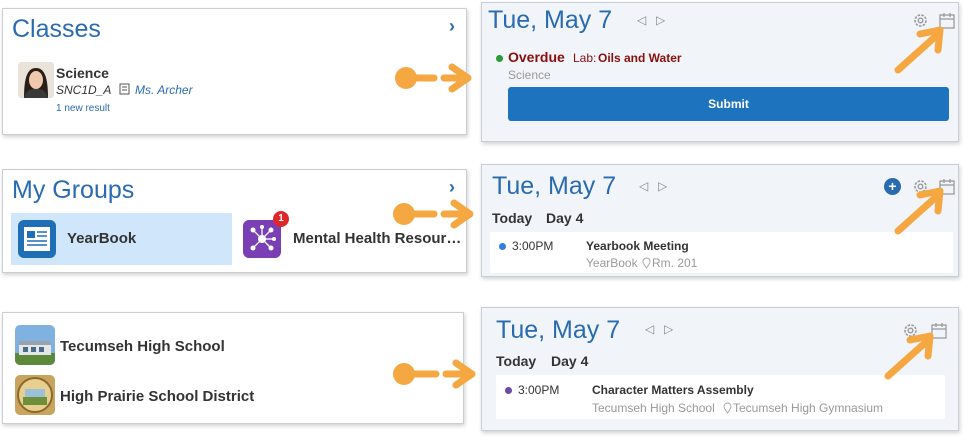 Image resolution: width=971 pixels, height=445 pixels. I want to click on teacher-avatar, so click(36, 80).